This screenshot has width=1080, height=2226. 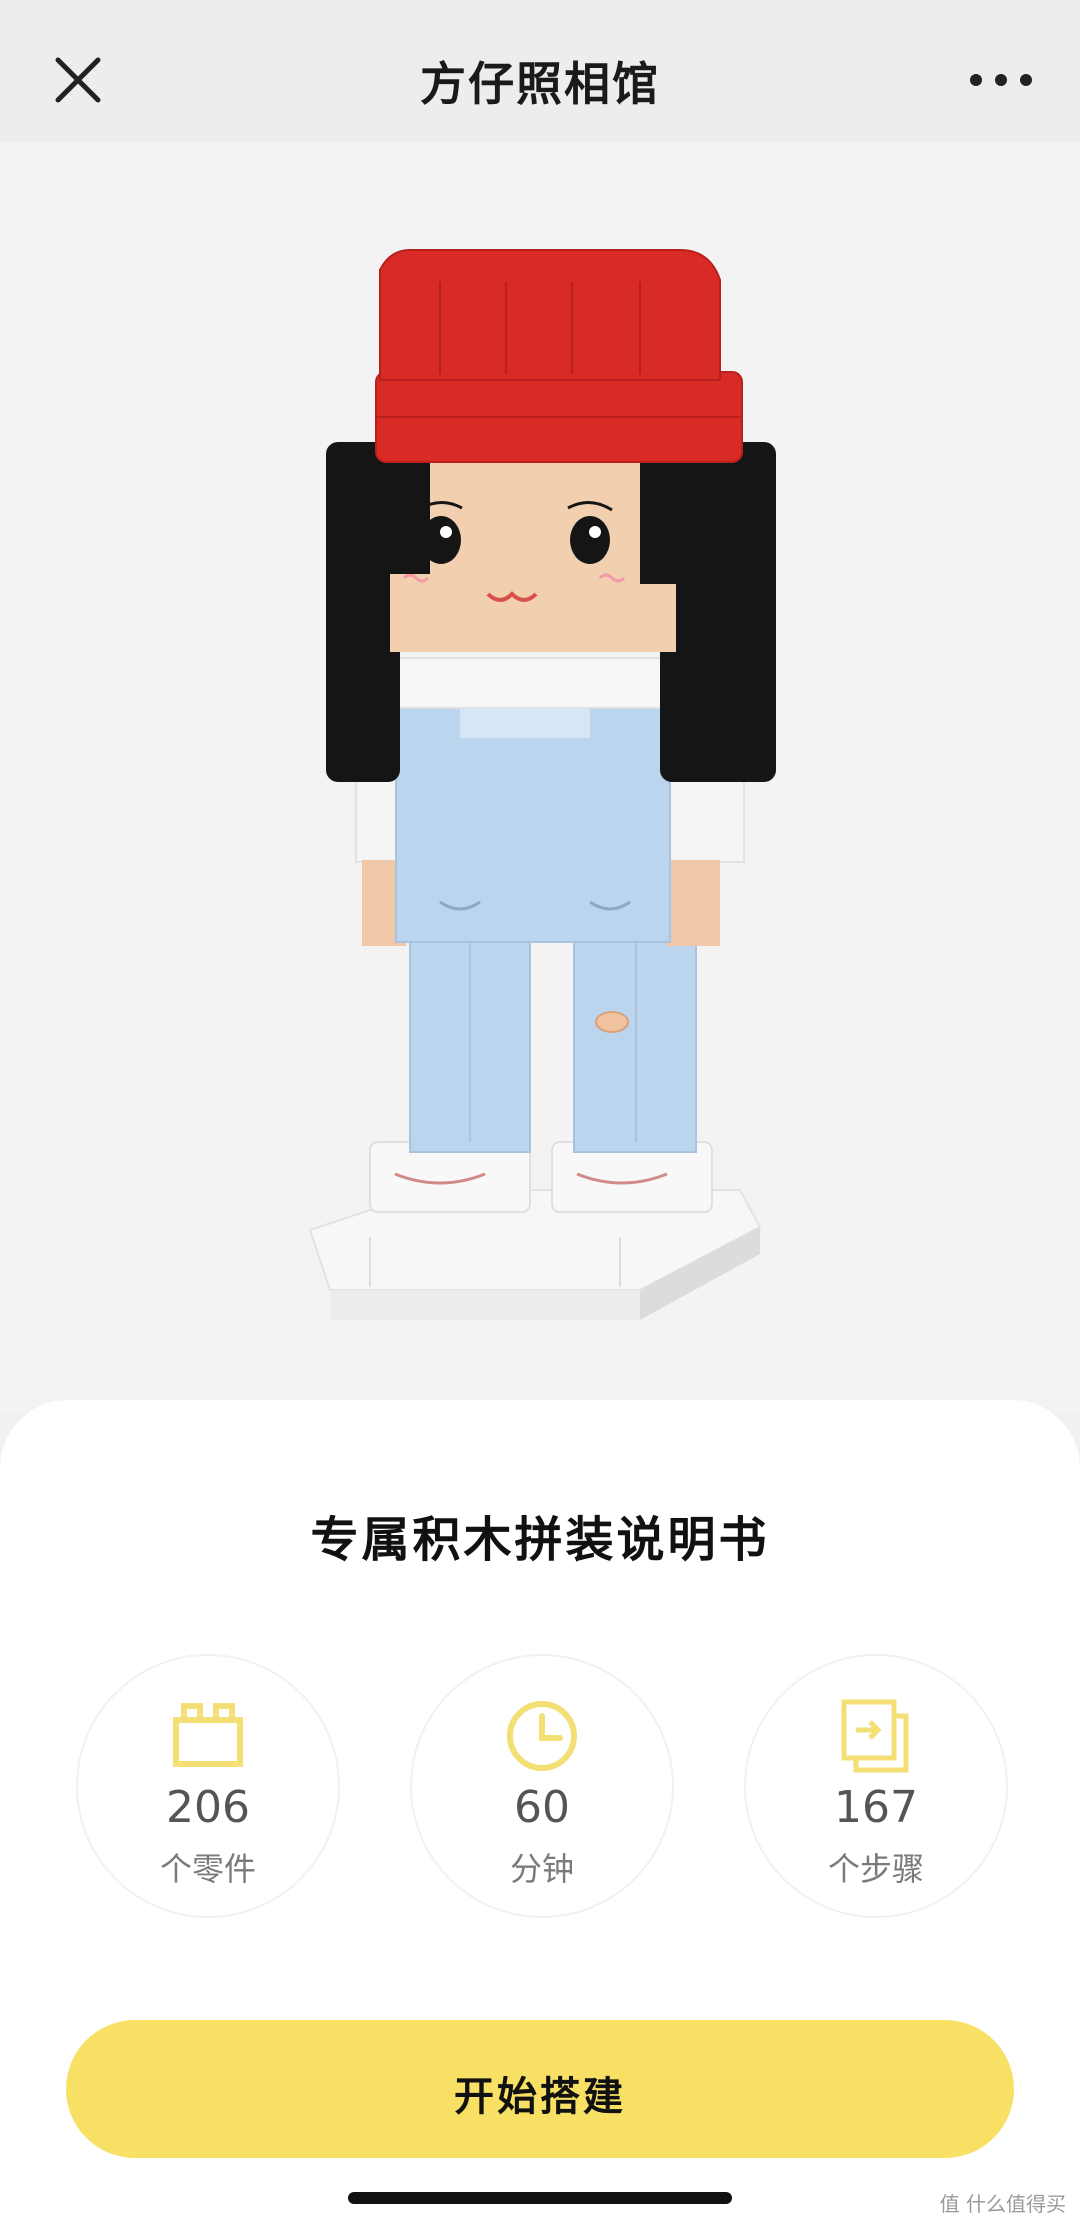 I want to click on stat-parts: 206 个零件, so click(x=208, y=1786).